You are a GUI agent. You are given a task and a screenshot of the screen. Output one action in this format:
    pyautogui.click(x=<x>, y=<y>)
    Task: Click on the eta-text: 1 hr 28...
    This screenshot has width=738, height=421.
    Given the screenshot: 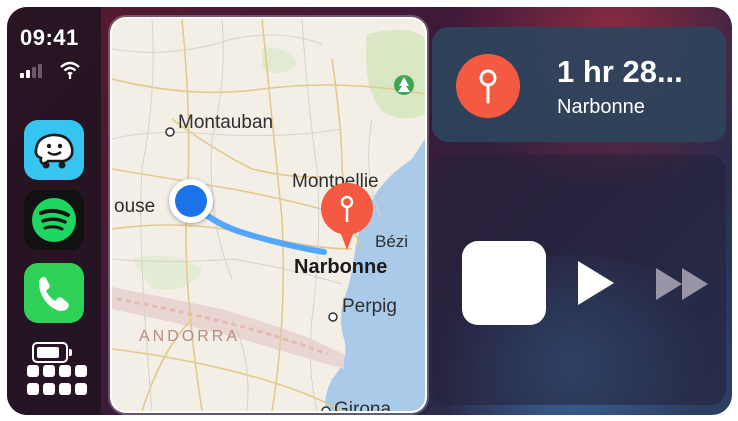 What is the action you would take?
    pyautogui.click(x=620, y=71)
    